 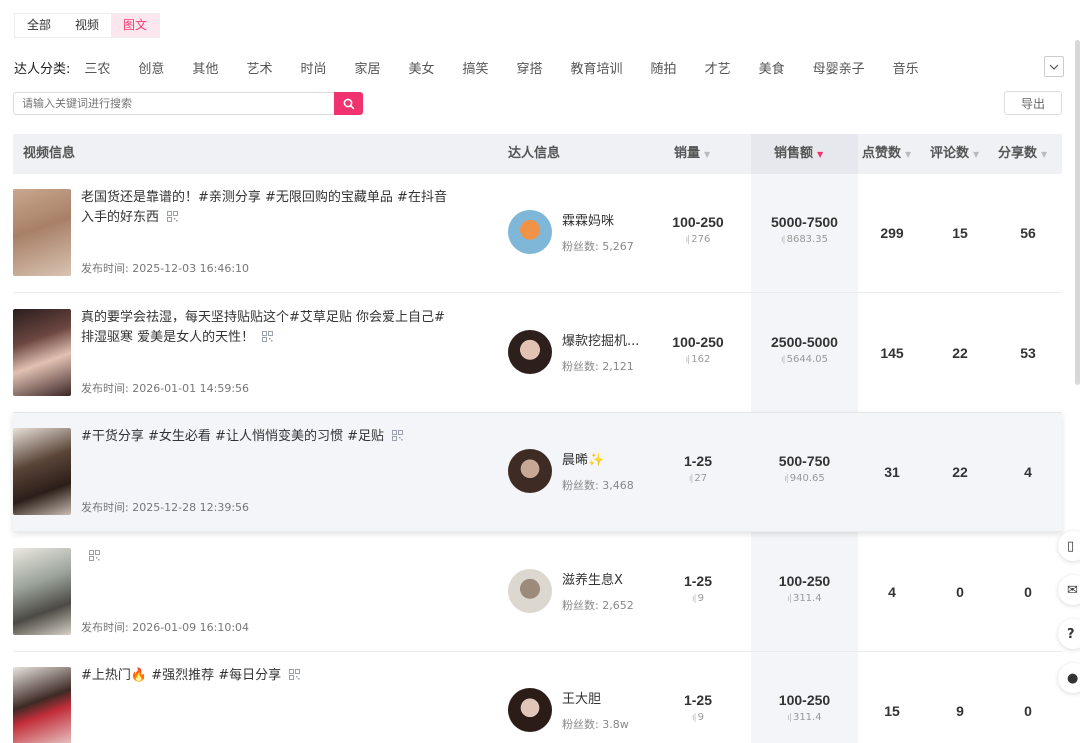 What do you see at coordinates (173, 103) in the screenshot?
I see `search-input` at bounding box center [173, 103].